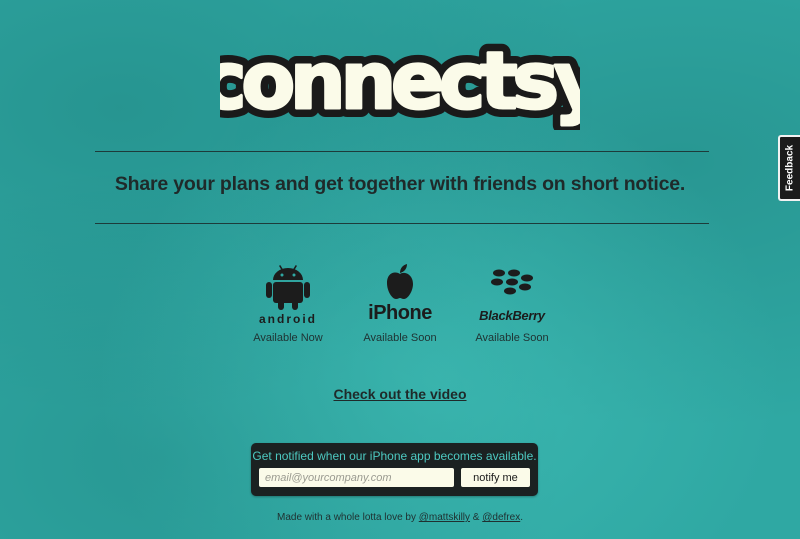 The image size is (800, 539). Describe the element at coordinates (444, 517) in the screenshot. I see `mattskilly-link: @mattskilly` at that location.